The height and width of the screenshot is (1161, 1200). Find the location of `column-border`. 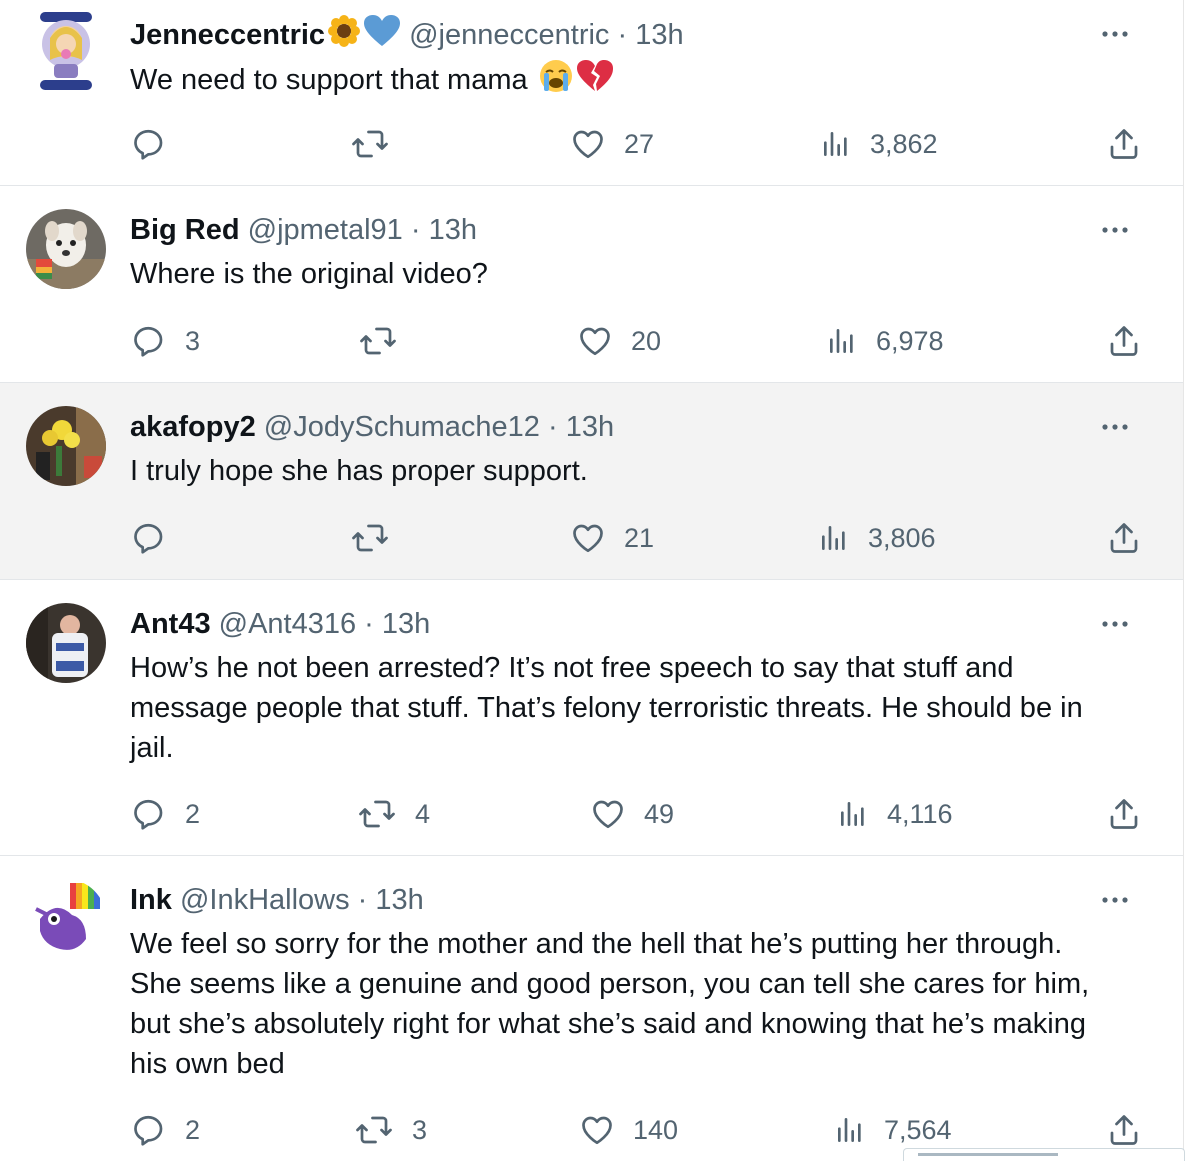

column-border is located at coordinates (1183, 580).